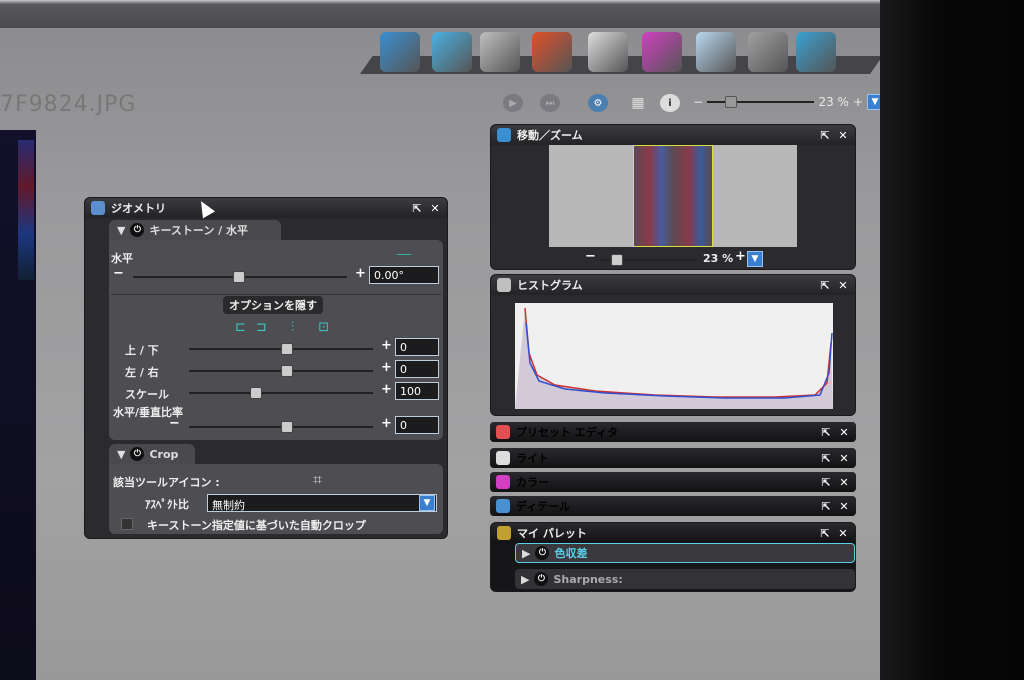 The image size is (1024, 680). I want to click on adjust-value-field: 100, so click(417, 391).